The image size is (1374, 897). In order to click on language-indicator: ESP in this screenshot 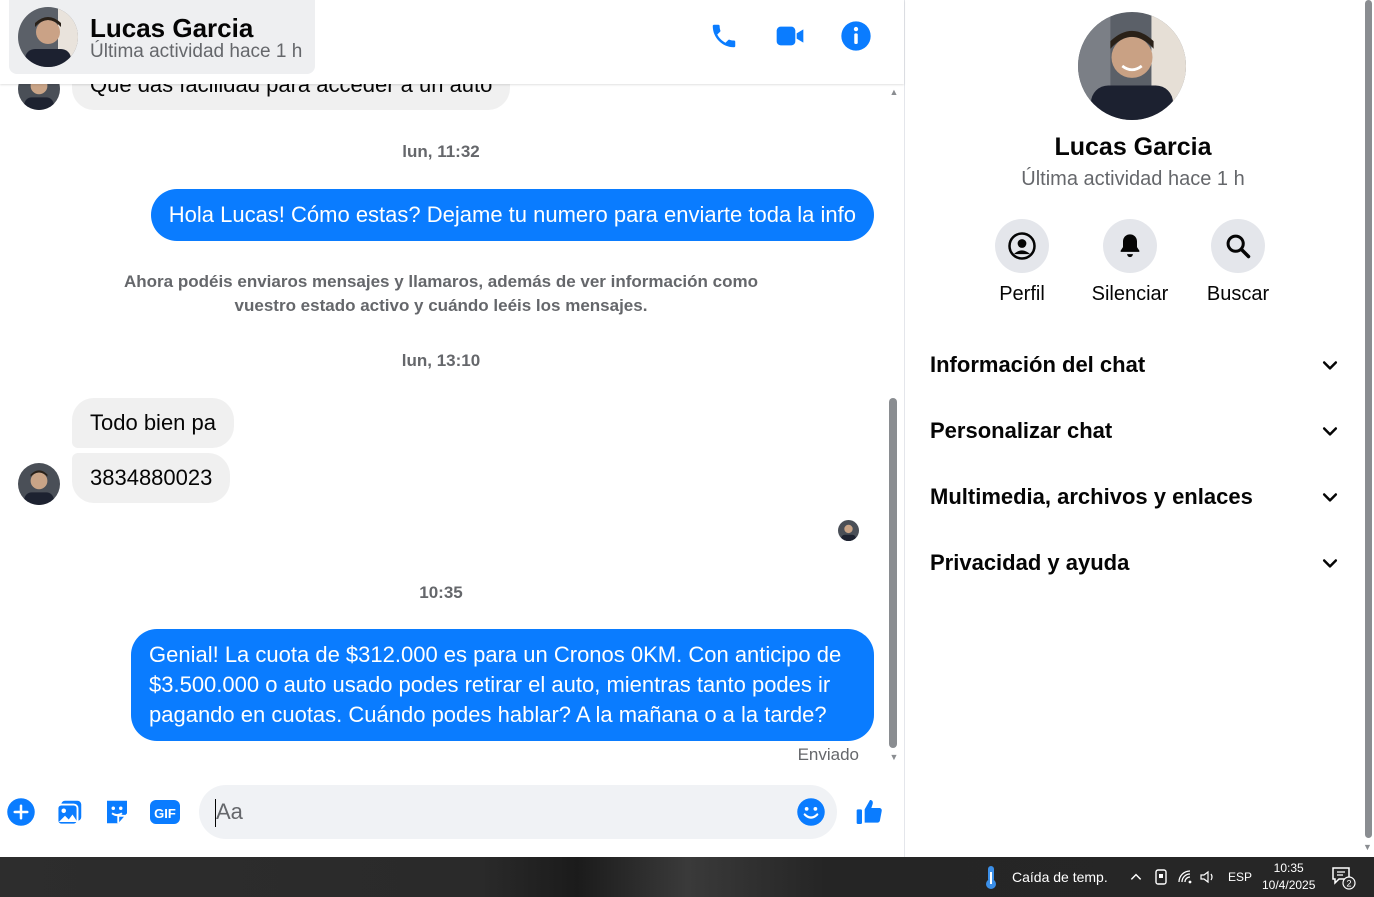, I will do `click(1240, 877)`.